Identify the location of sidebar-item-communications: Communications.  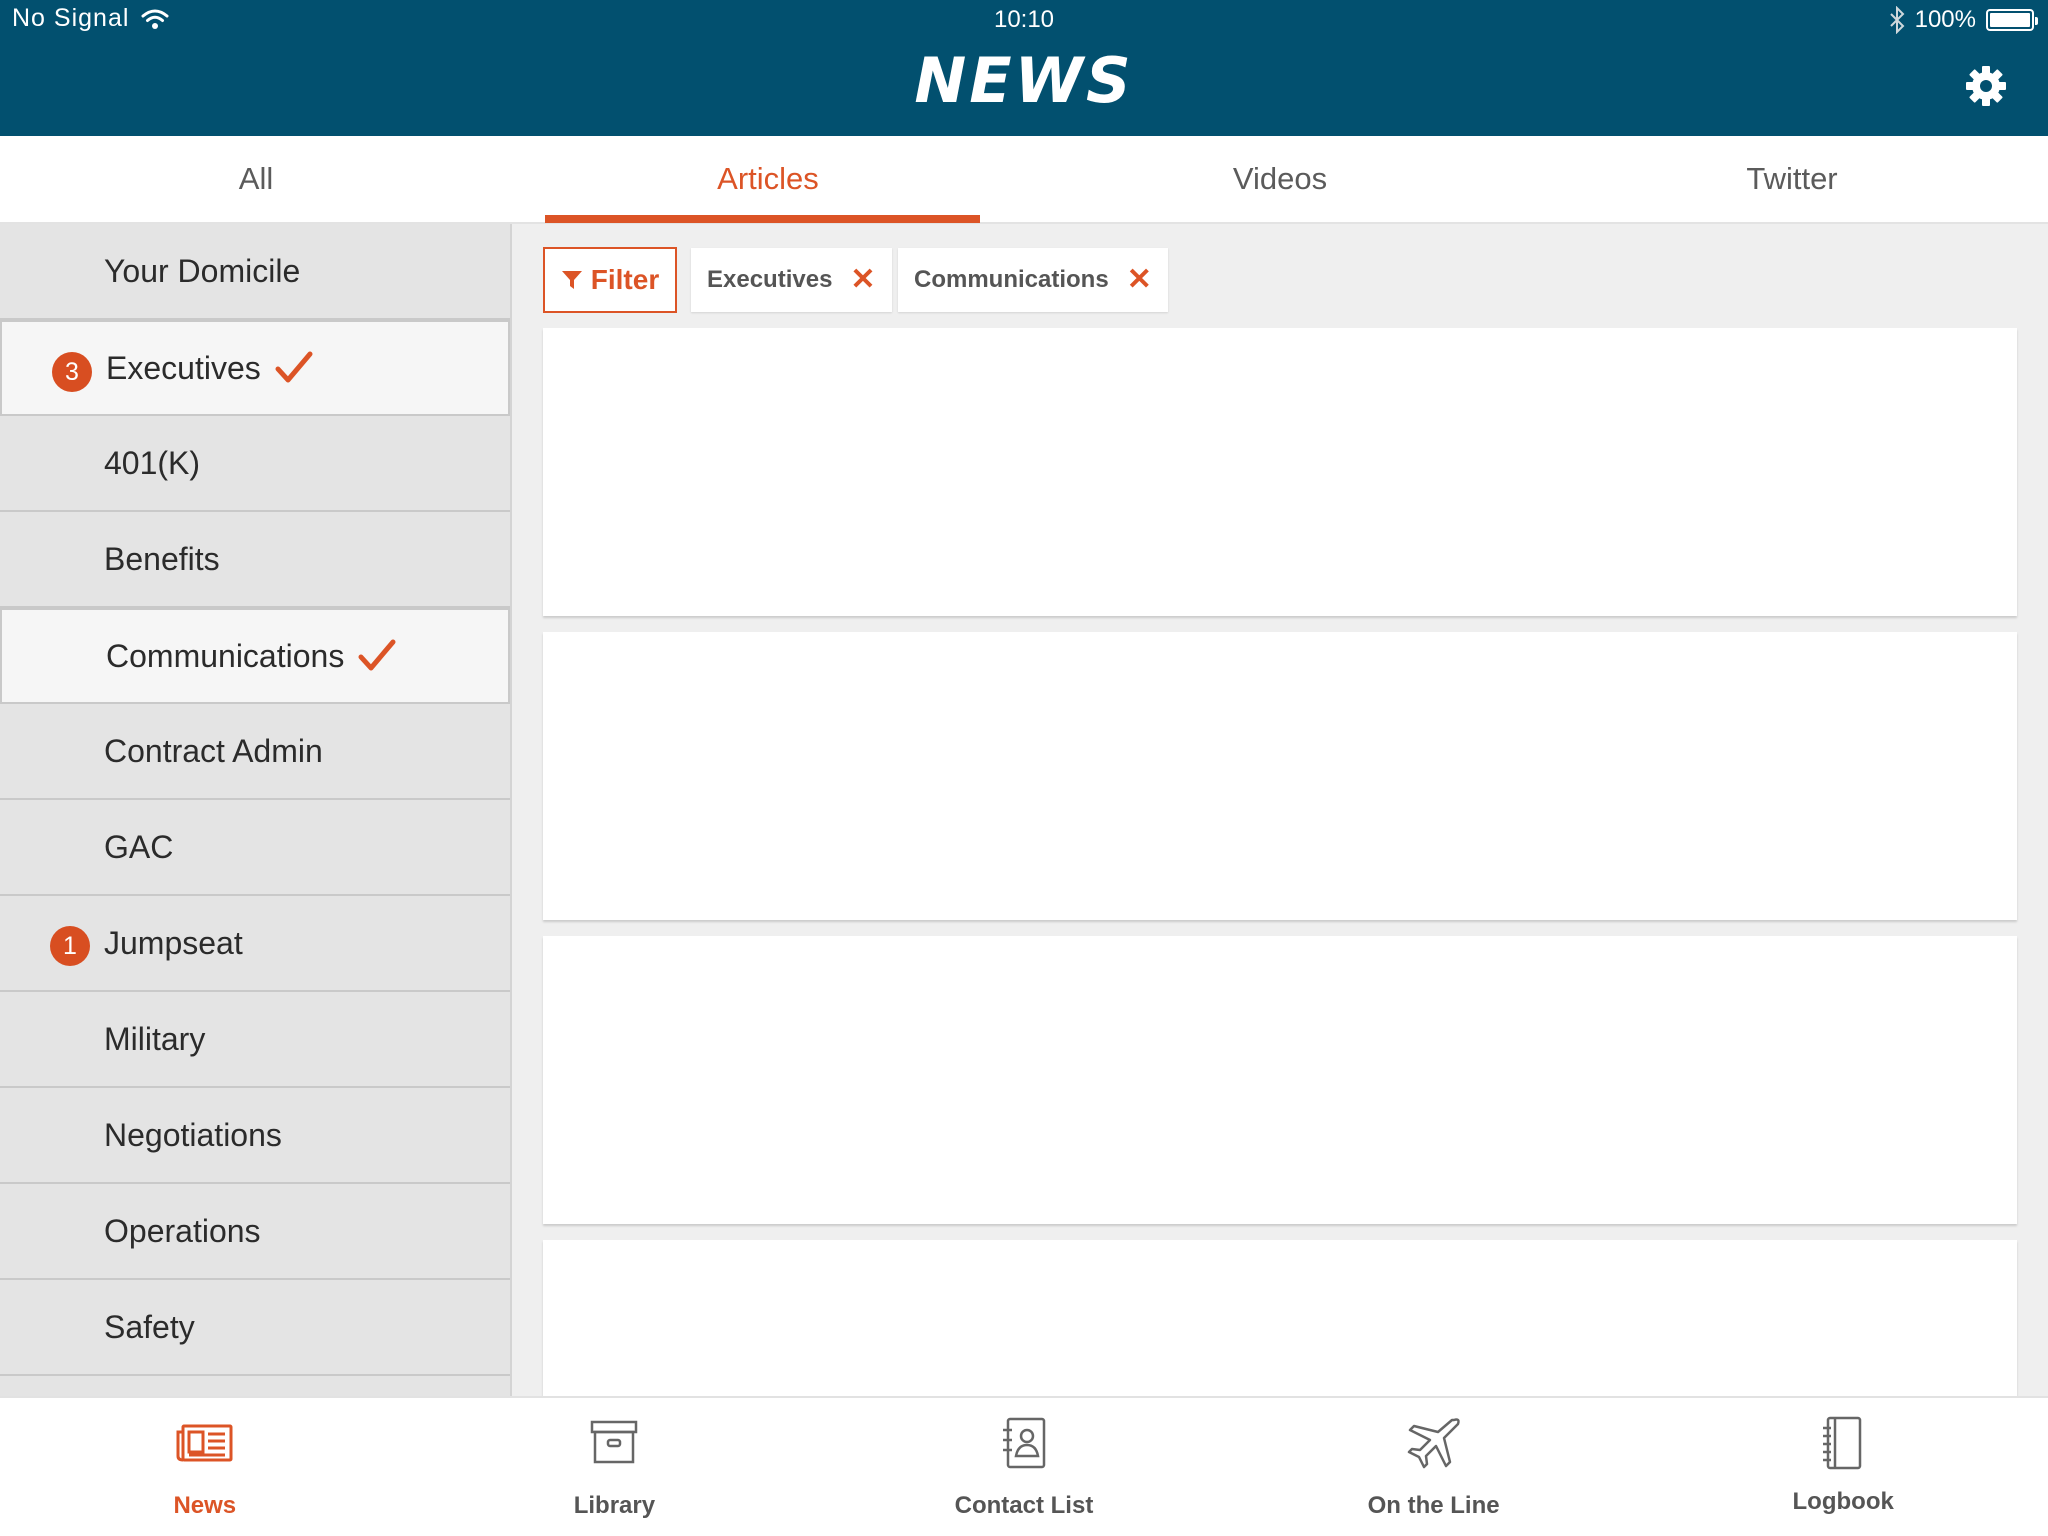
(255, 656).